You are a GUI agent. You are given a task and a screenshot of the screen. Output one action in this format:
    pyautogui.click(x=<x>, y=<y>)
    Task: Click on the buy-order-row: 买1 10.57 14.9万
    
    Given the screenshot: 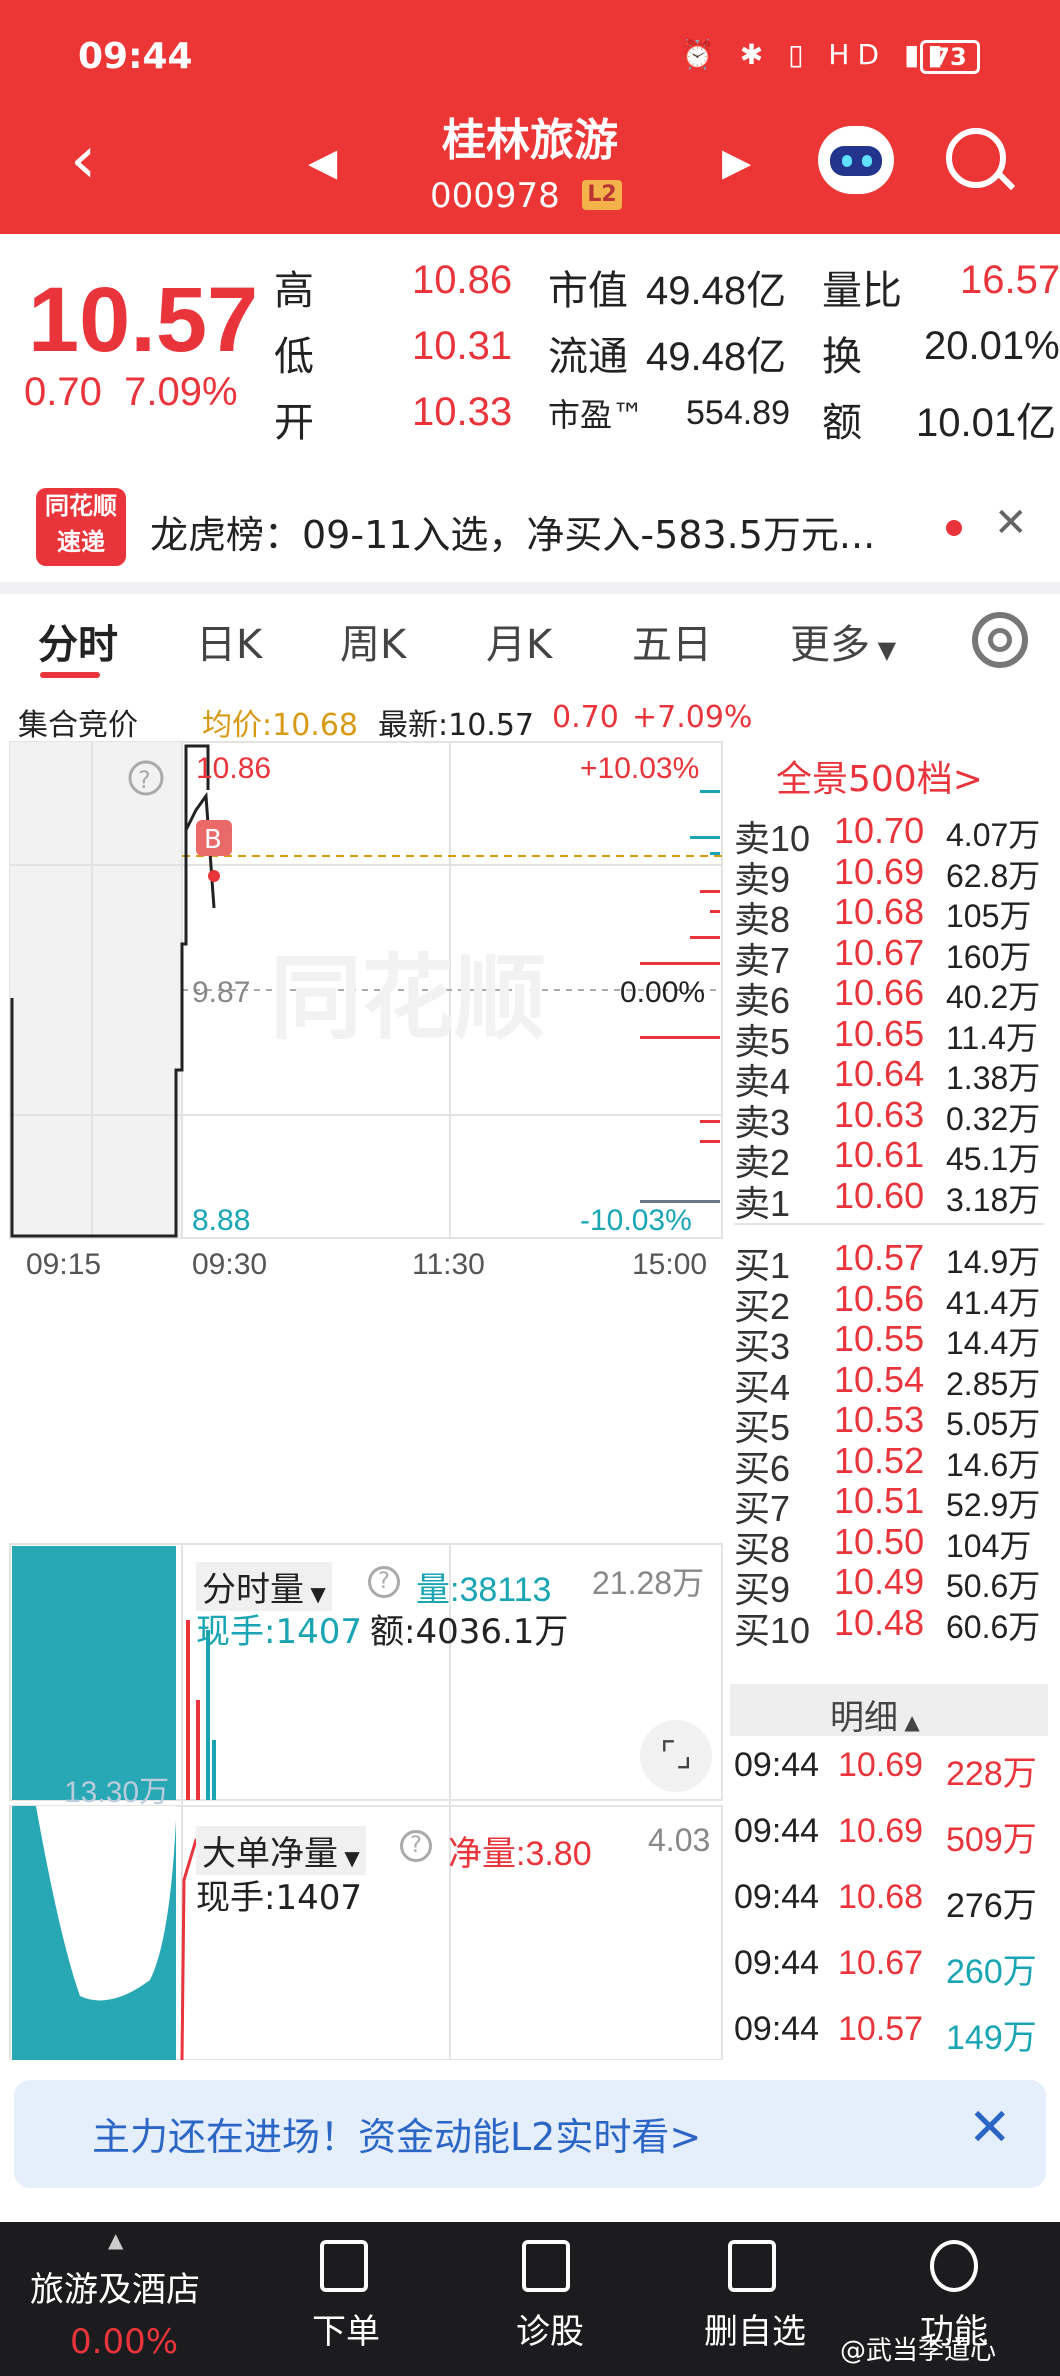 What is the action you would take?
    pyautogui.click(x=894, y=1261)
    